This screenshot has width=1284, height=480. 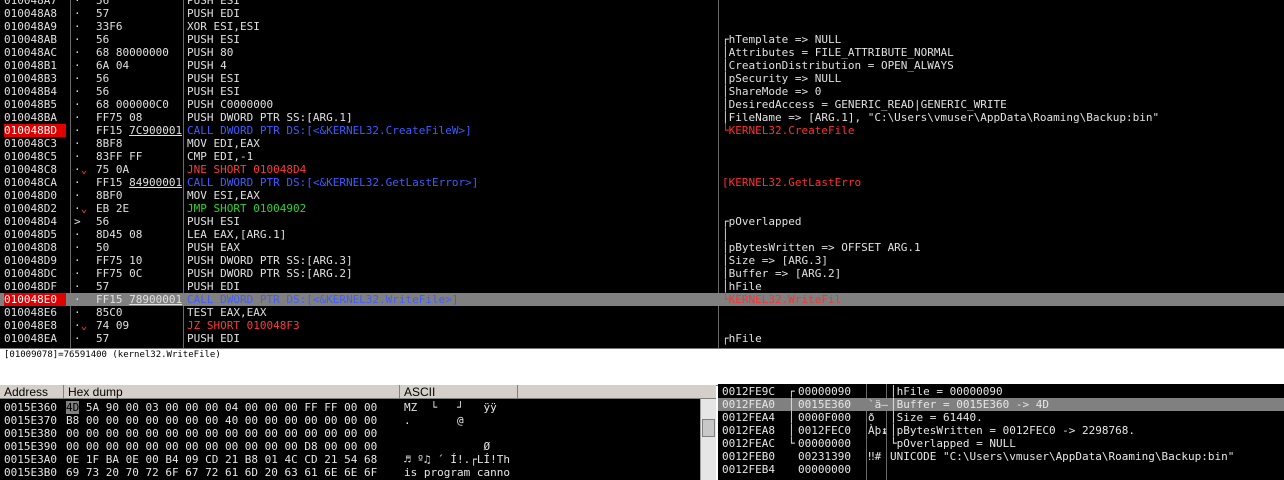 I want to click on instruction-address: 010048C5, so click(x=35, y=156).